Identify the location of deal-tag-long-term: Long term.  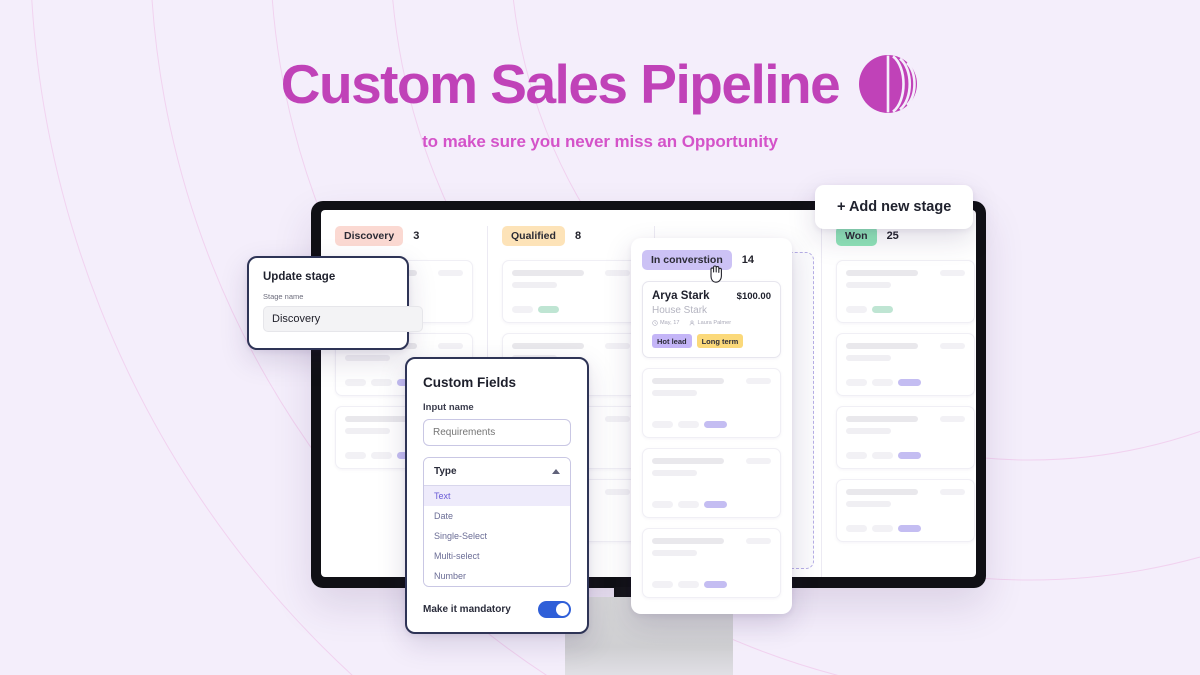
(720, 341).